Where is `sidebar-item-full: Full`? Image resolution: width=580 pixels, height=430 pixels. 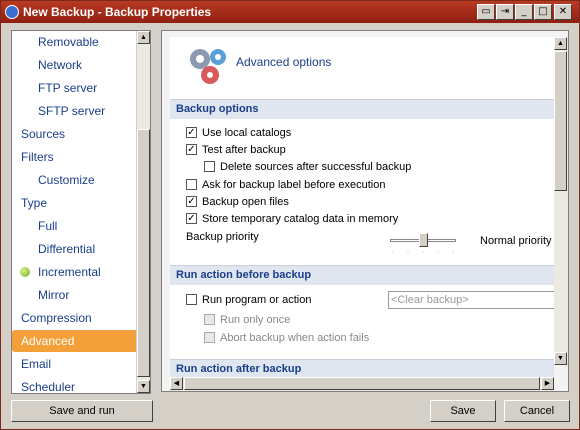
sidebar-item-full: Full is located at coordinates (75, 226).